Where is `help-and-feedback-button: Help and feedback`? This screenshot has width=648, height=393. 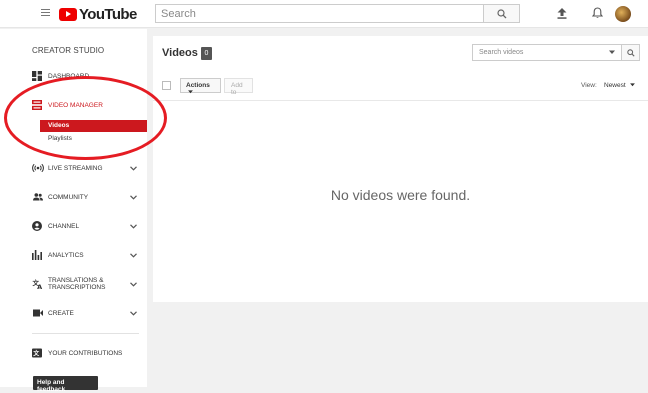 help-and-feedback-button: Help and feedback is located at coordinates (65, 384).